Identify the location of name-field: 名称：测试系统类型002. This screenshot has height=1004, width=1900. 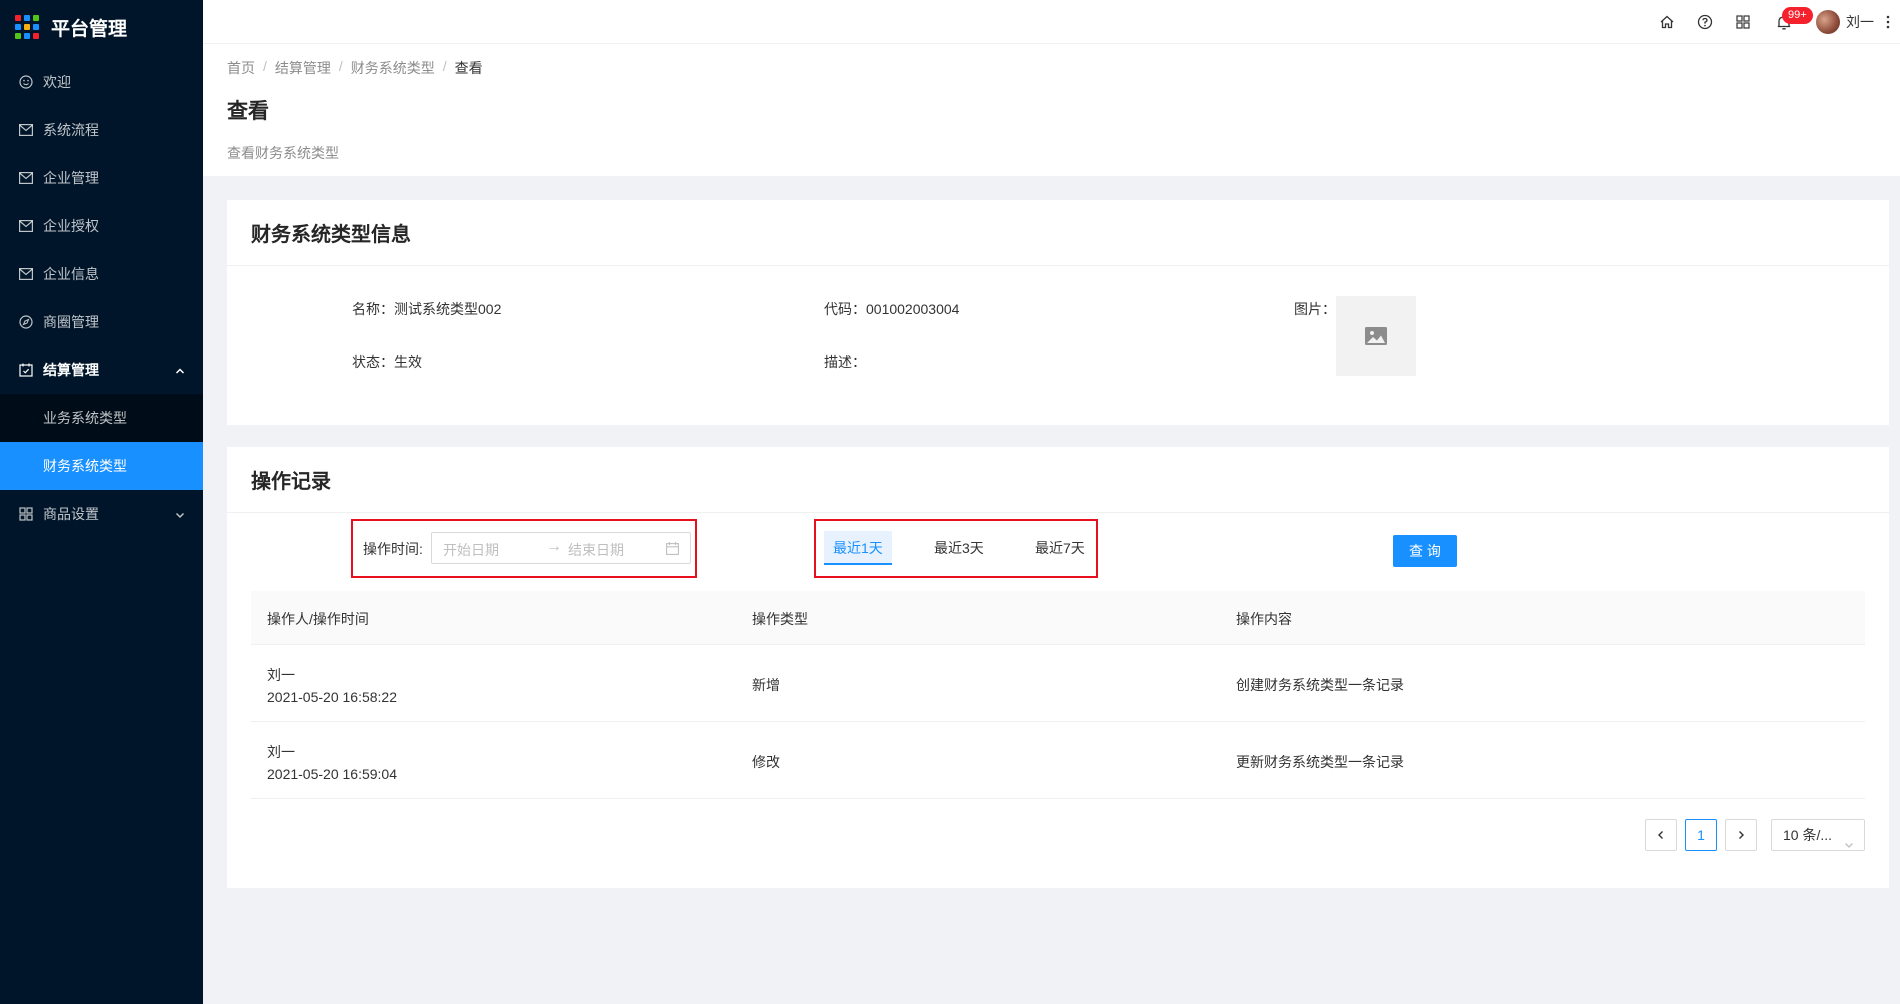
(426, 309).